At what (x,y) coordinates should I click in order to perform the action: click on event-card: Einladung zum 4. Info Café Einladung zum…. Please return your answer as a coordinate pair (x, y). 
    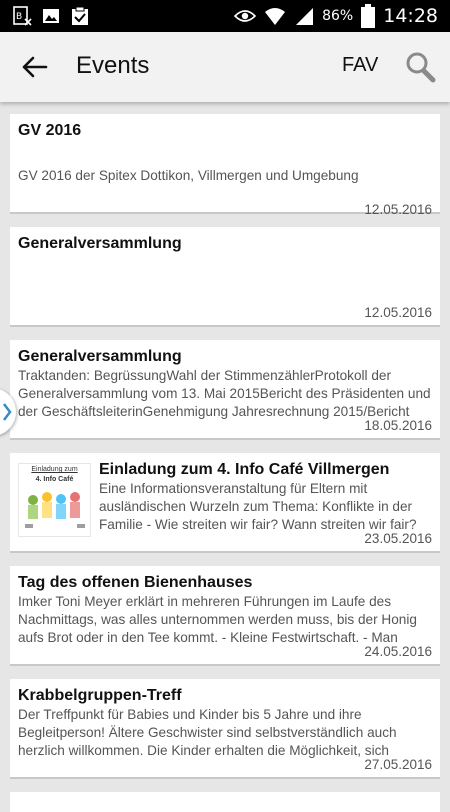
    Looking at the image, I should click on (225, 503).